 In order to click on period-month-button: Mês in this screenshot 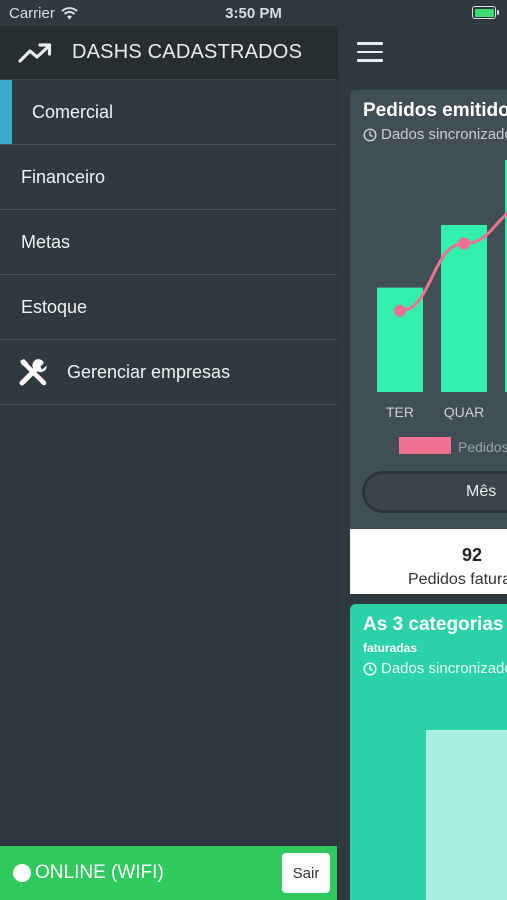, I will do `click(436, 492)`.